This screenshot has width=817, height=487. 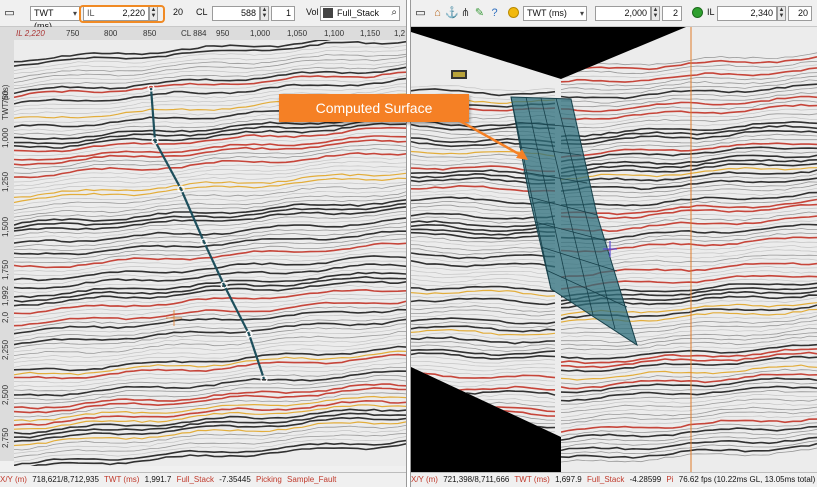 I want to click on top-tick: 1,000, so click(x=260, y=33).